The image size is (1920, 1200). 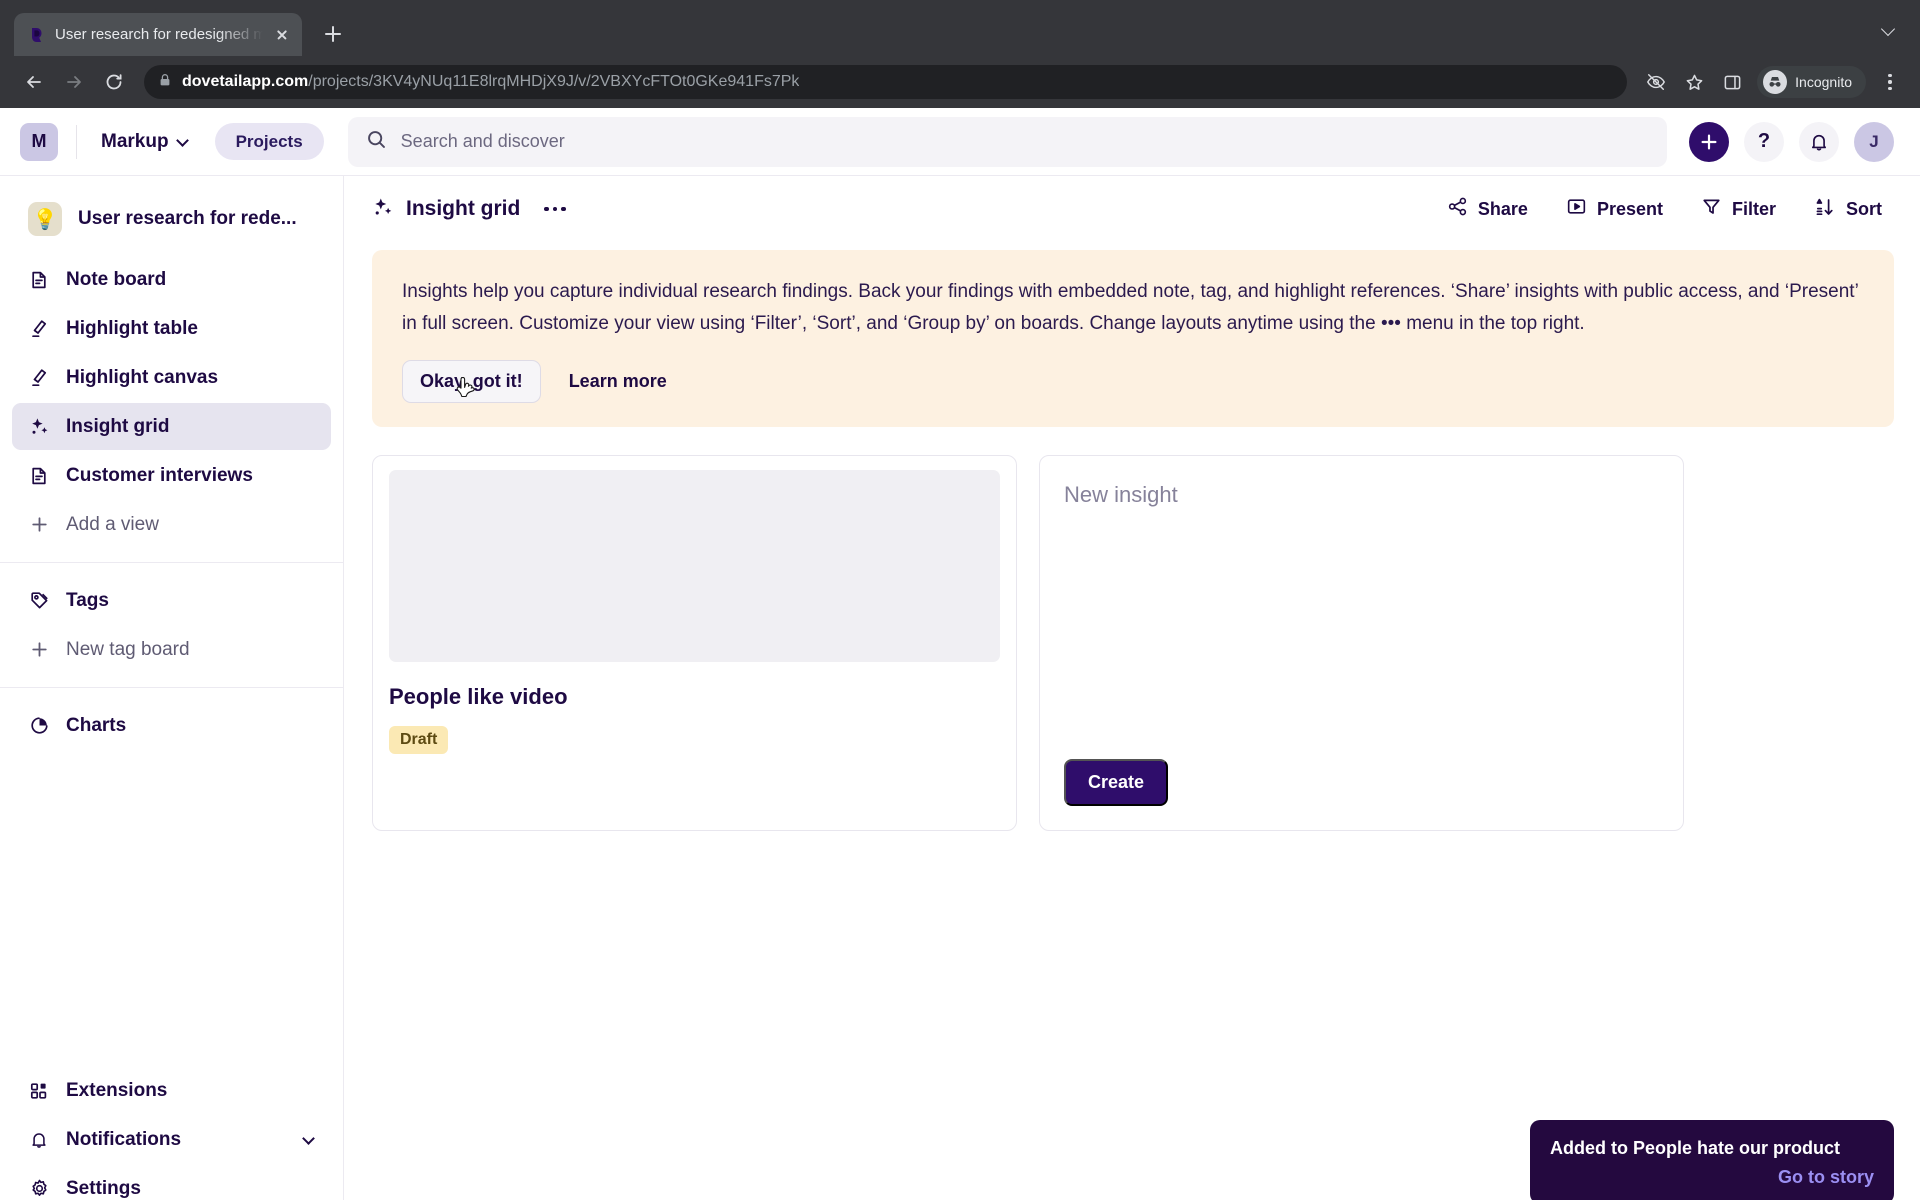 What do you see at coordinates (171, 524) in the screenshot?
I see `sidebar-add-view: Add a view` at bounding box center [171, 524].